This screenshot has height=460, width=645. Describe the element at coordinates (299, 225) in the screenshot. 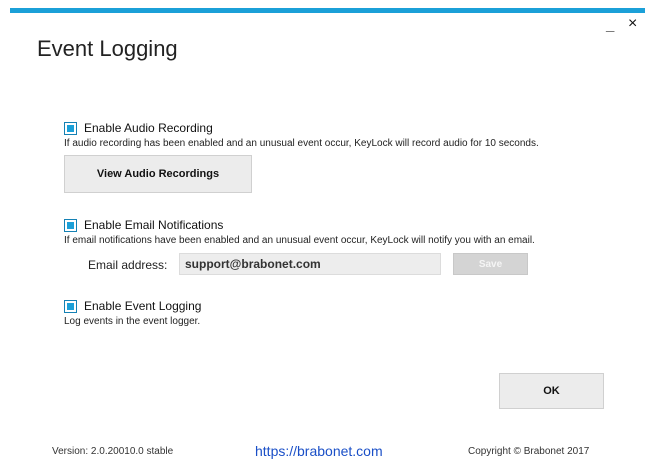

I see `email-checkbox-row: Enable Email Notifications` at that location.